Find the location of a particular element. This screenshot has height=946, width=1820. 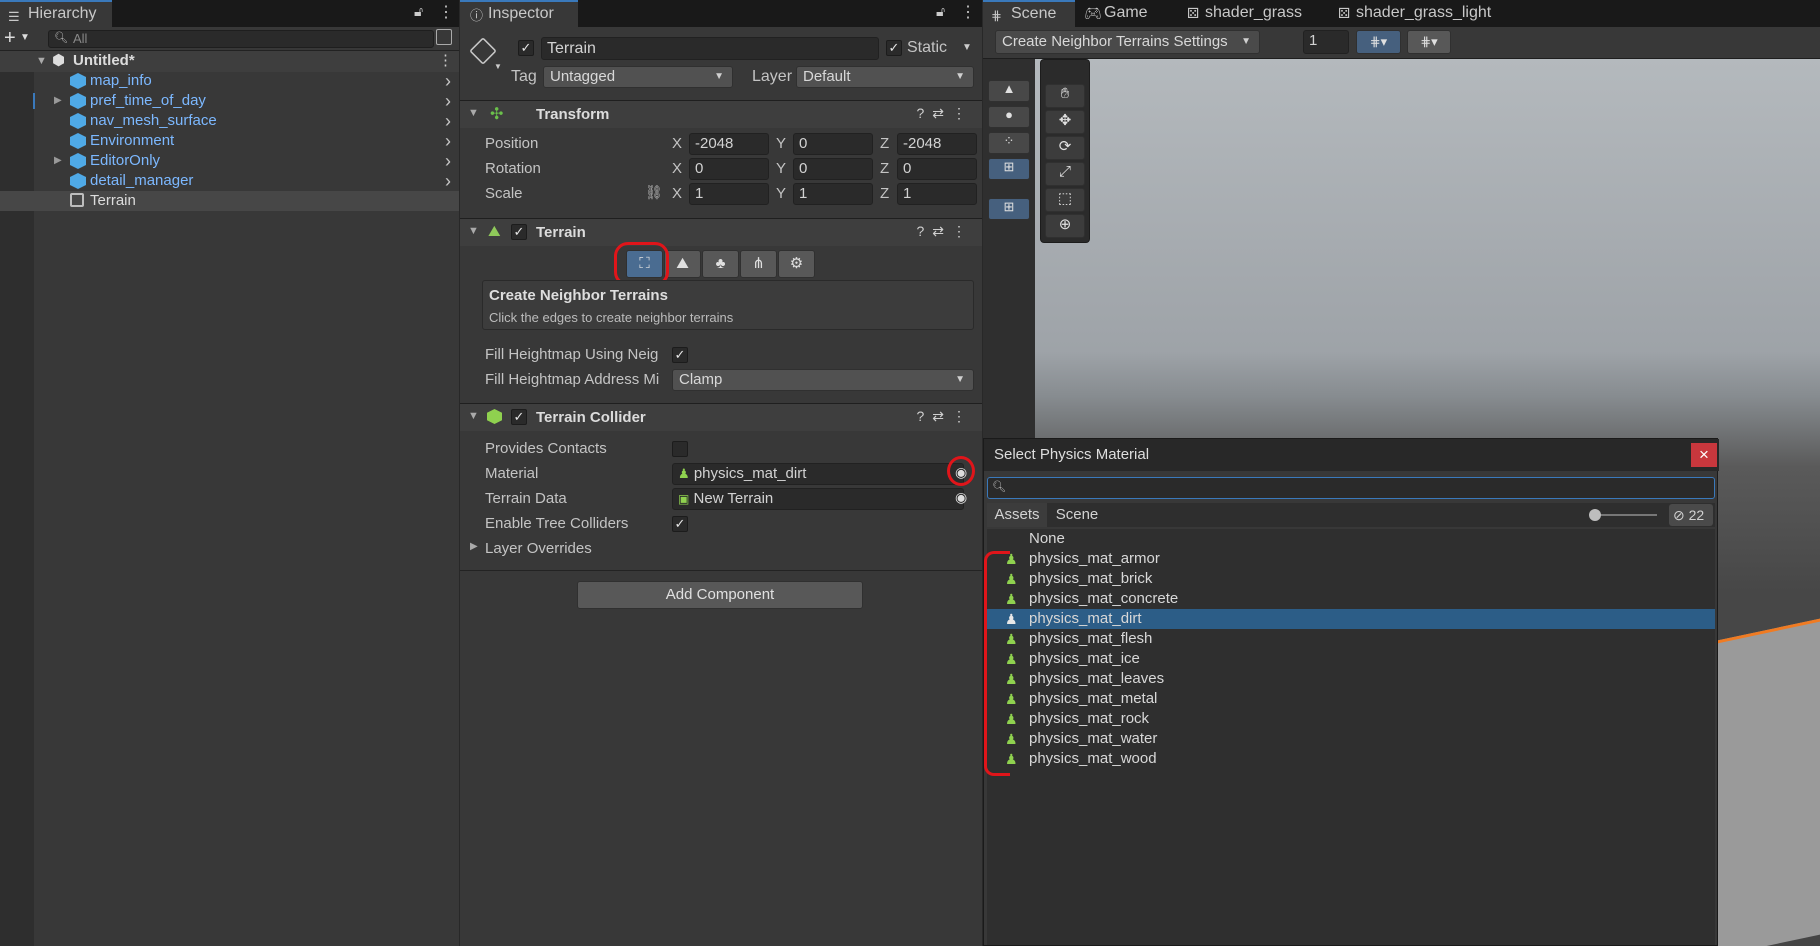

rotate-tool-button: ⟳ is located at coordinates (1065, 148).